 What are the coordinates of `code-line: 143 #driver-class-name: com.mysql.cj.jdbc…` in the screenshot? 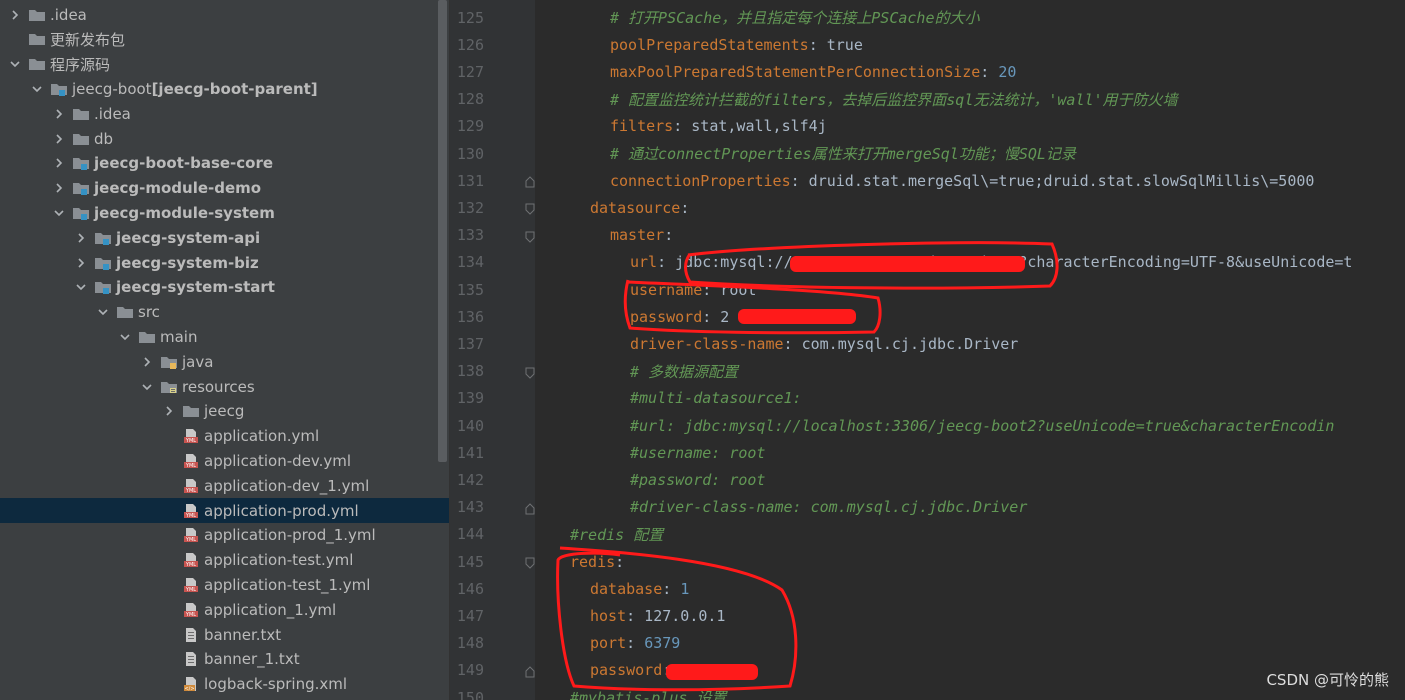 It's located at (927, 507).